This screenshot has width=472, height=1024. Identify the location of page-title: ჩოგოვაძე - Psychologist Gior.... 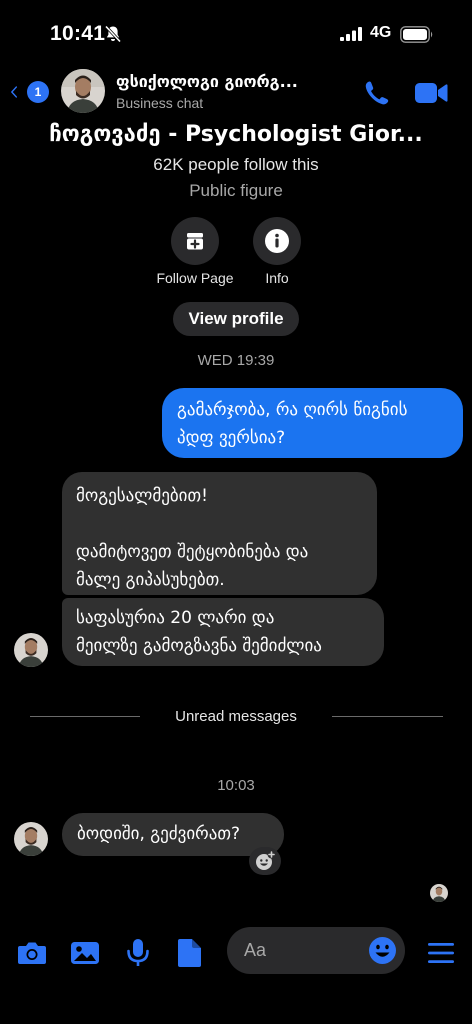
(236, 134).